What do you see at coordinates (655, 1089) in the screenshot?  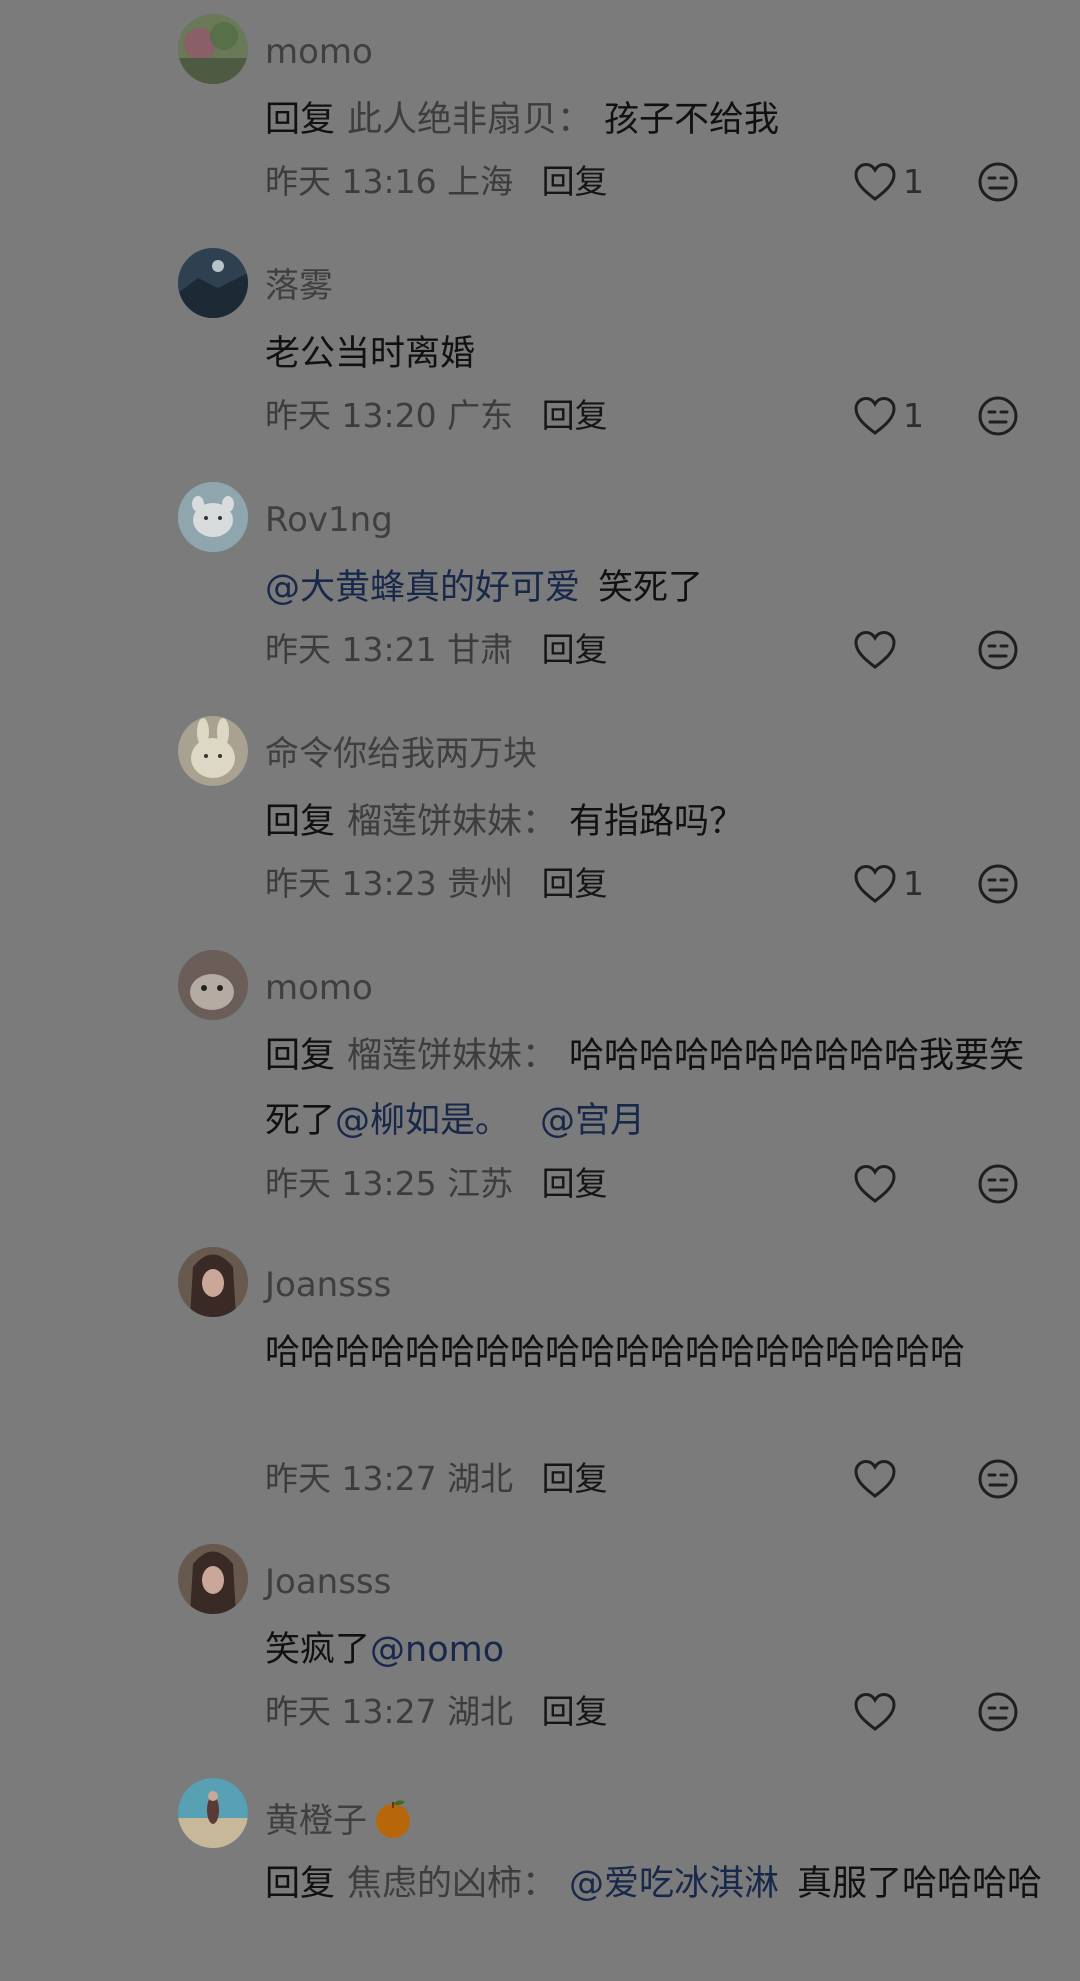 I see `comment-text: 回复 榴莲饼妹妹： 哈哈哈哈哈哈哈哈哈哈我要笑死了@柳如是。 @宫月` at bounding box center [655, 1089].